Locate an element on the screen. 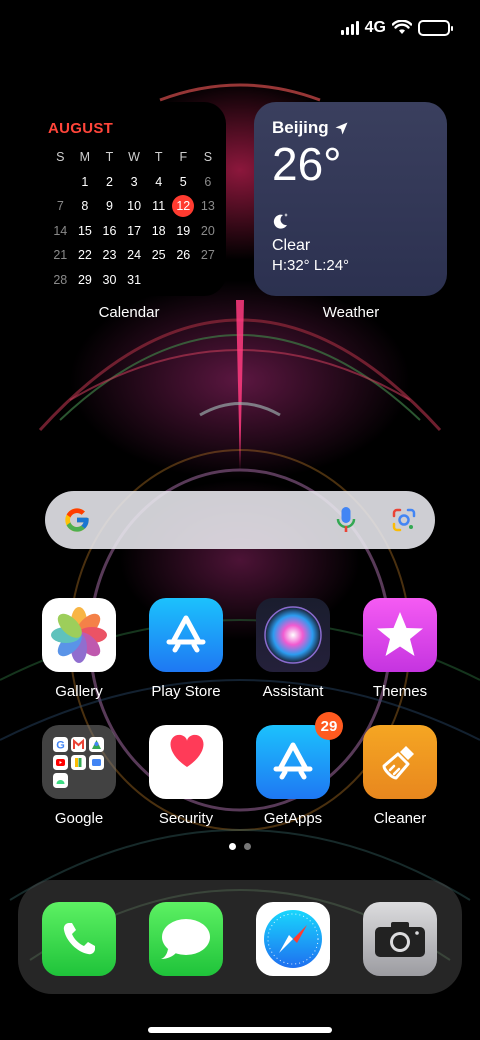 The width and height of the screenshot is (480, 1040). calendar-day: 27 is located at coordinates (207, 255).